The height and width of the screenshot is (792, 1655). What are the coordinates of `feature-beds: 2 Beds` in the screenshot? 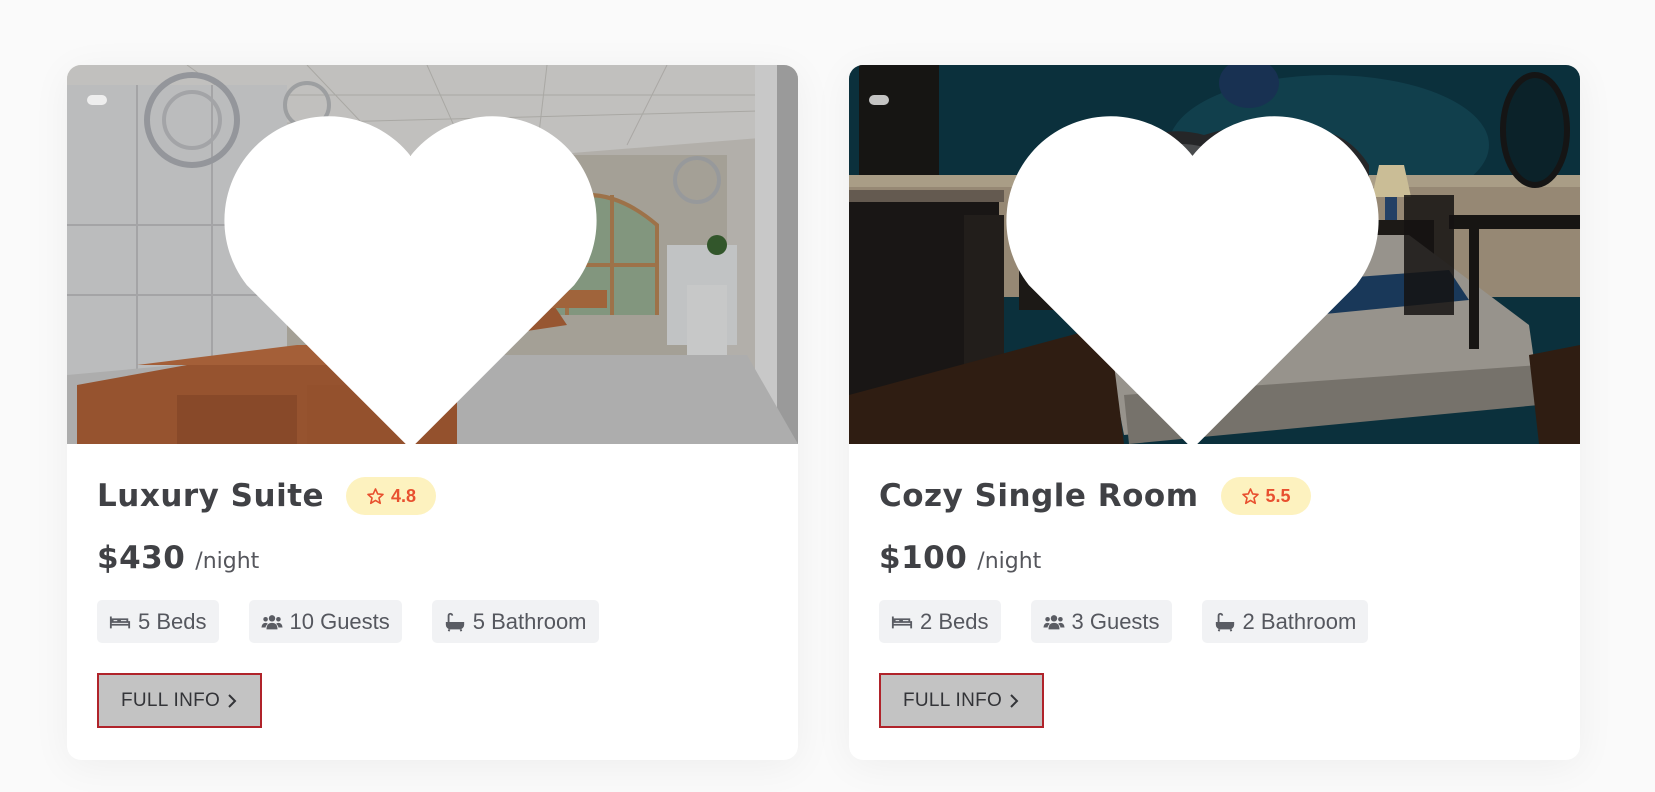 It's located at (940, 621).